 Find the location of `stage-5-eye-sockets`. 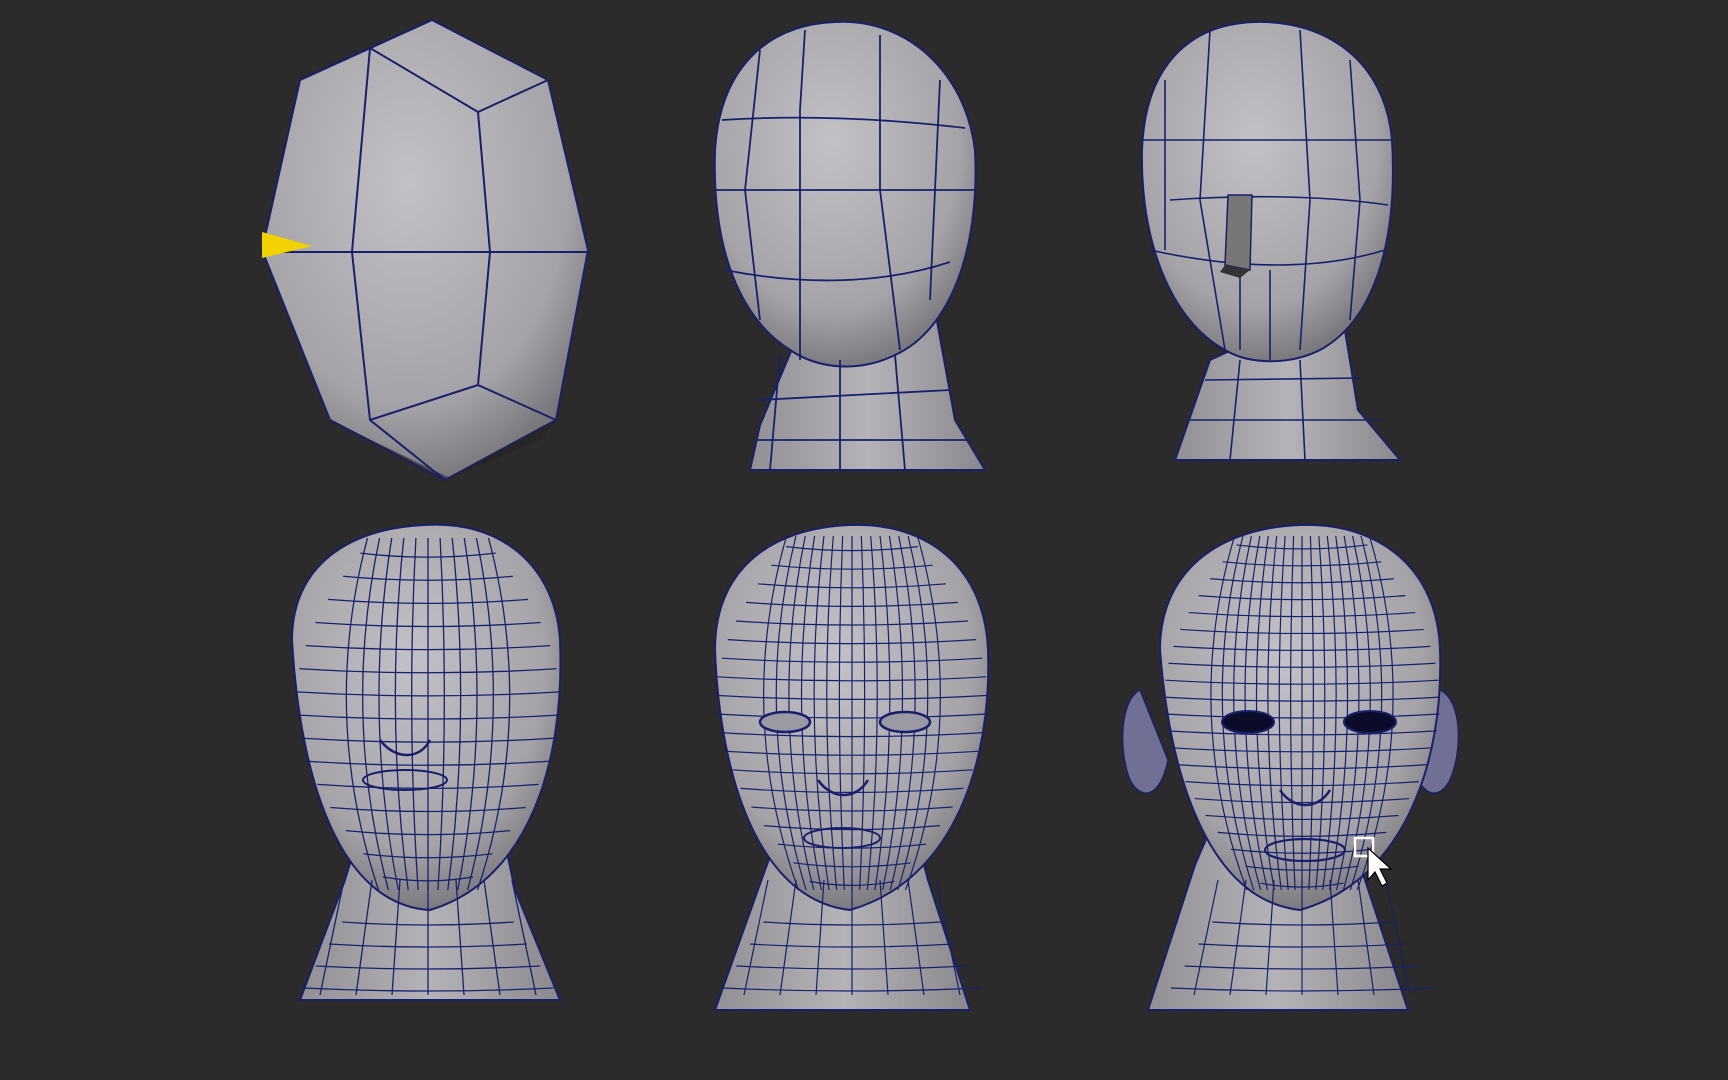

stage-5-eye-sockets is located at coordinates (851, 767).